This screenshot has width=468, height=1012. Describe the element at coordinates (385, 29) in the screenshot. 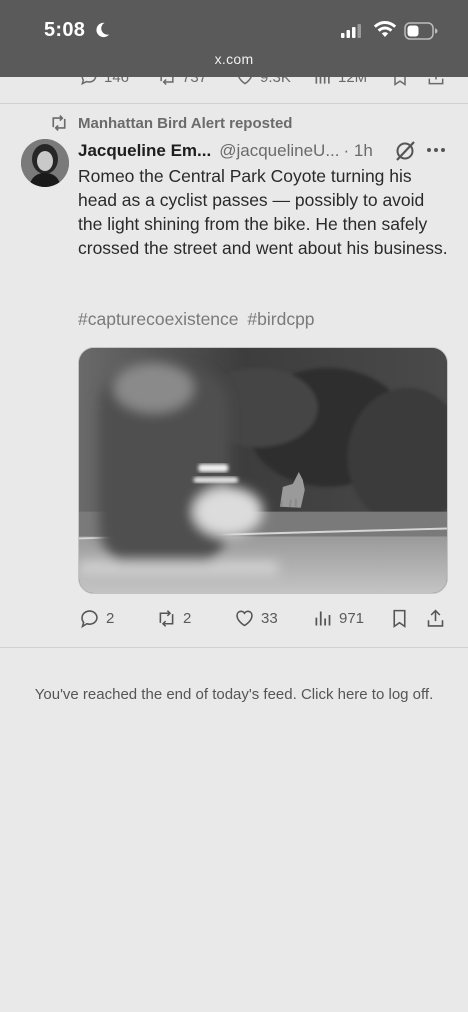

I see `wifi-icon` at that location.